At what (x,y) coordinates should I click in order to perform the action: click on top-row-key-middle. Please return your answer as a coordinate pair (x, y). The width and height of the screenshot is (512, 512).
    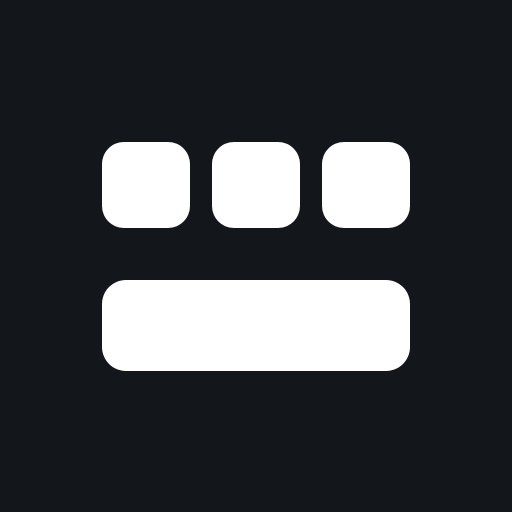
    Looking at the image, I should click on (256, 185).